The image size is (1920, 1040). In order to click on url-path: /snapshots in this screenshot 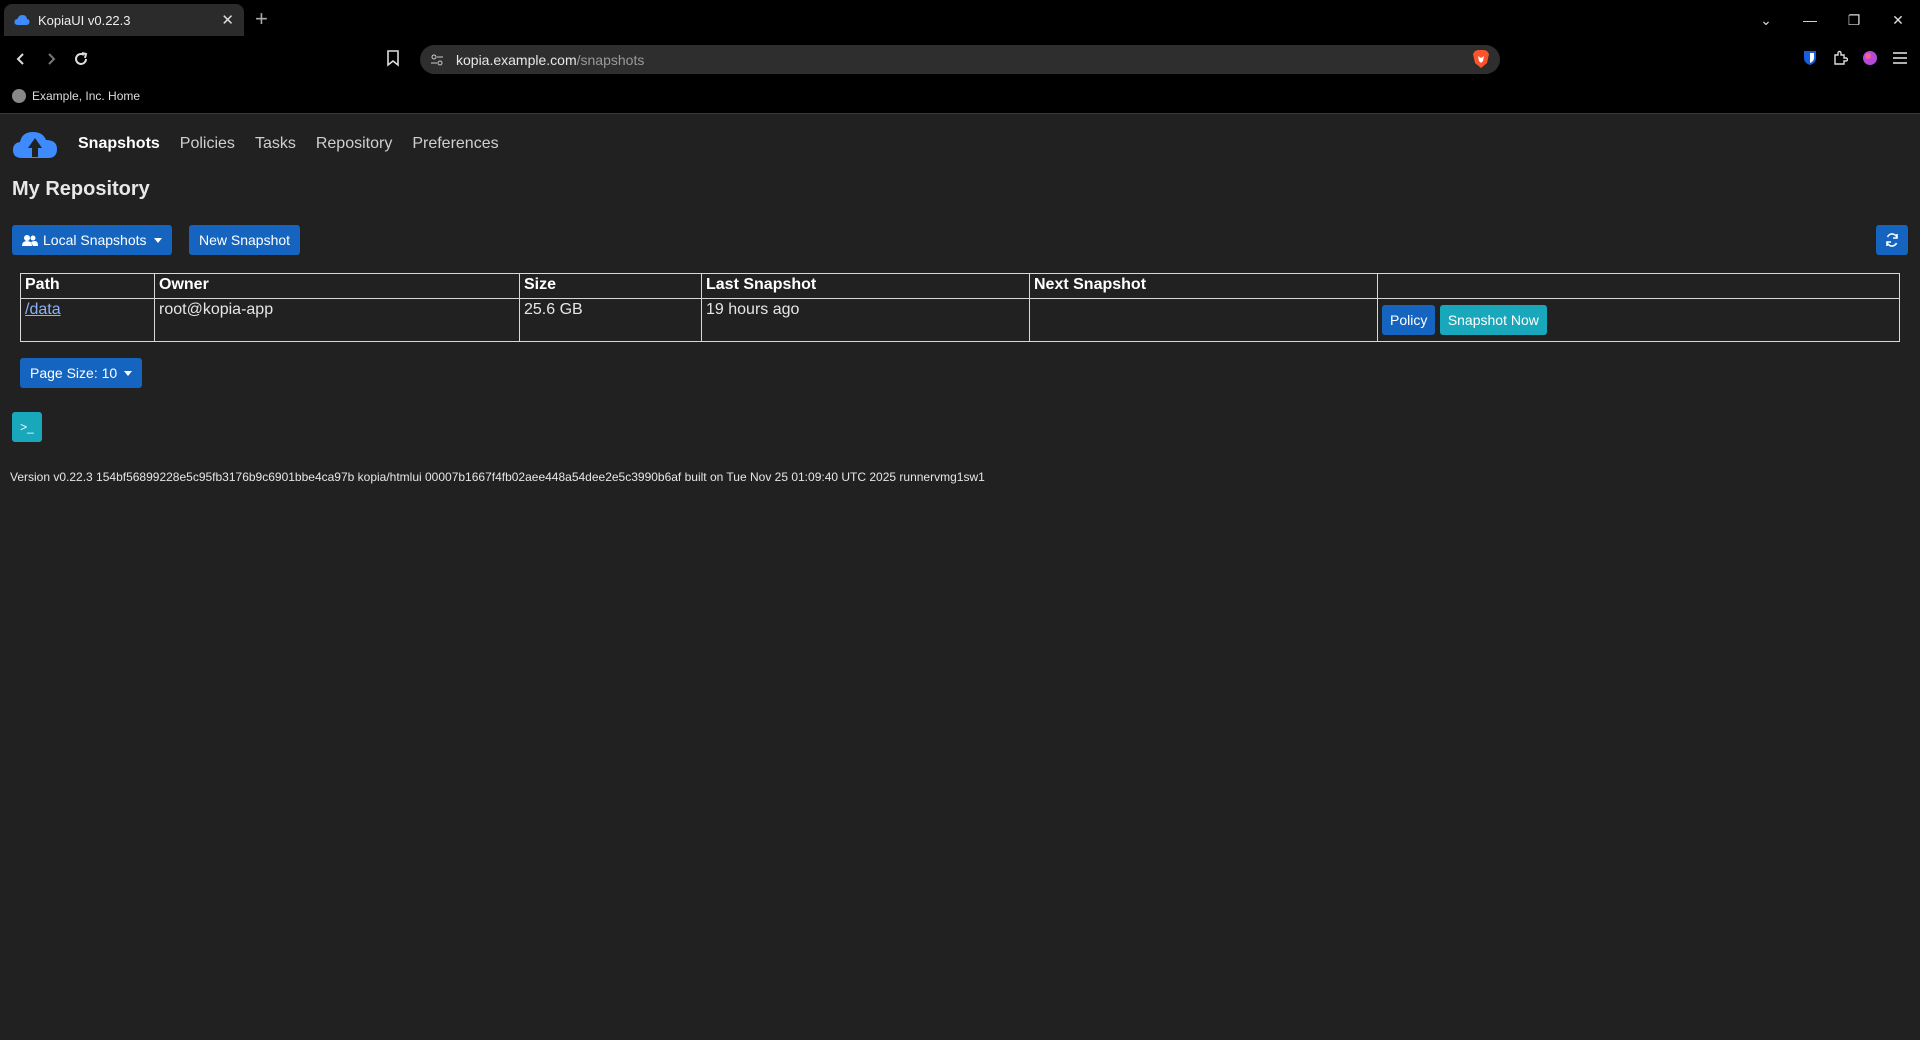, I will do `click(610, 59)`.